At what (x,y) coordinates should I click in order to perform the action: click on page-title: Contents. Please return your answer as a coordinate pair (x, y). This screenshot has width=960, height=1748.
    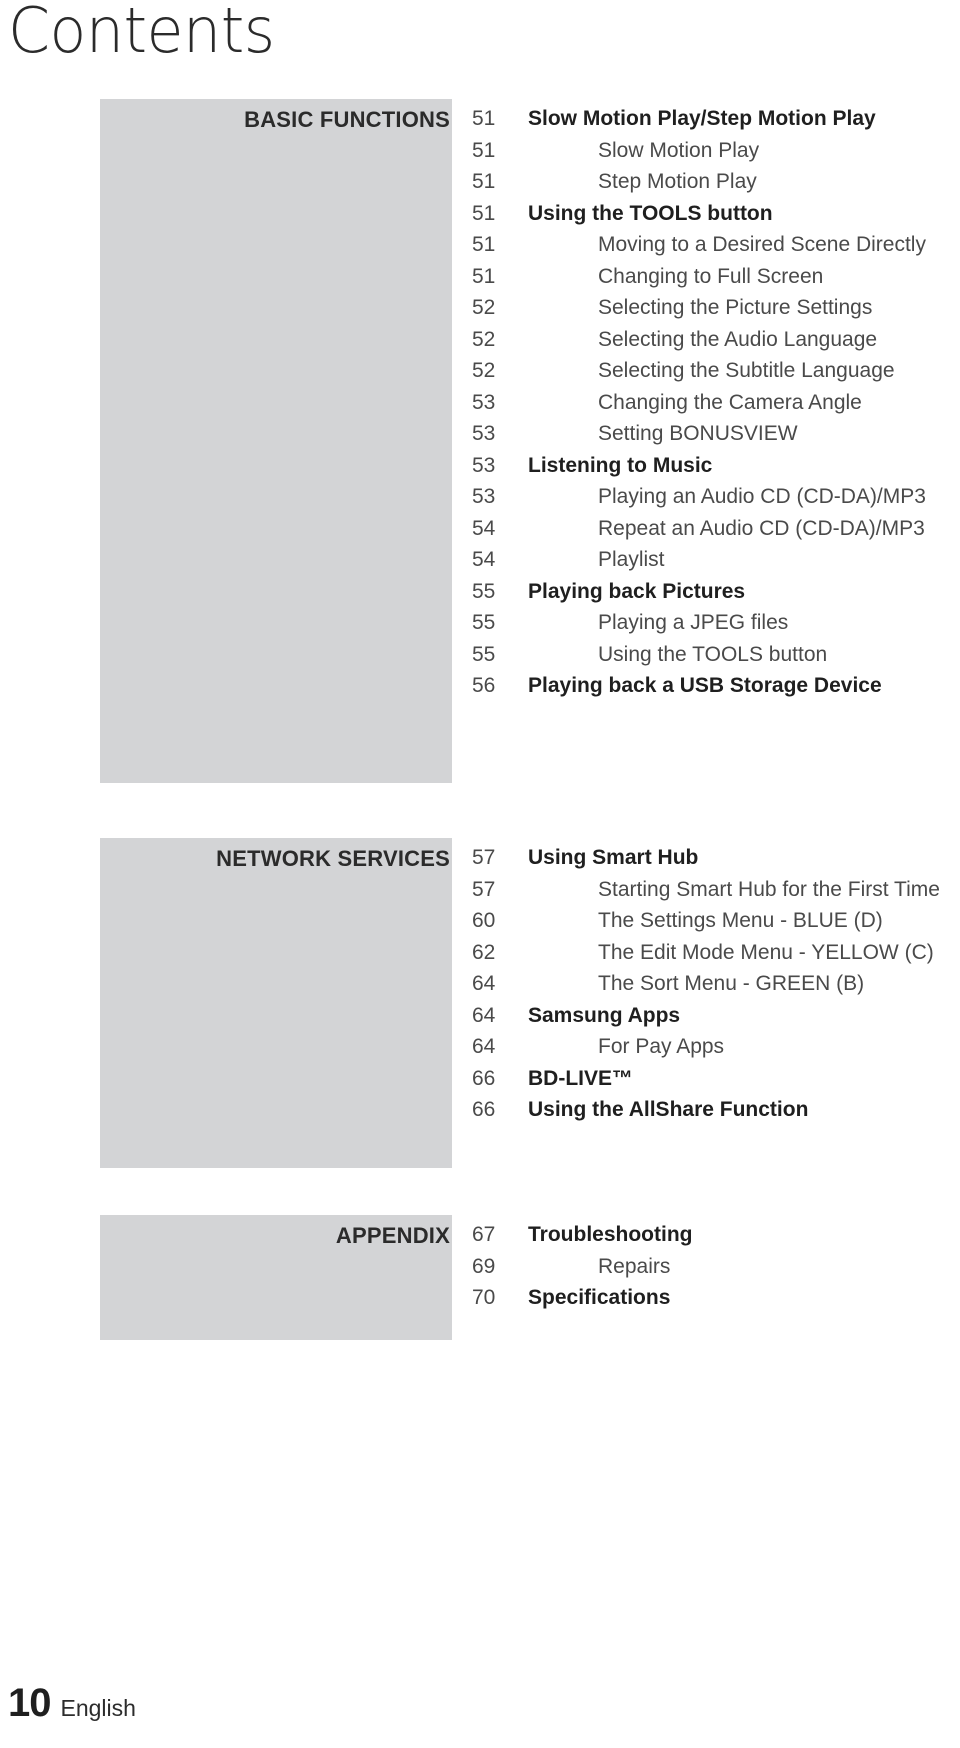
    Looking at the image, I should click on (141, 33).